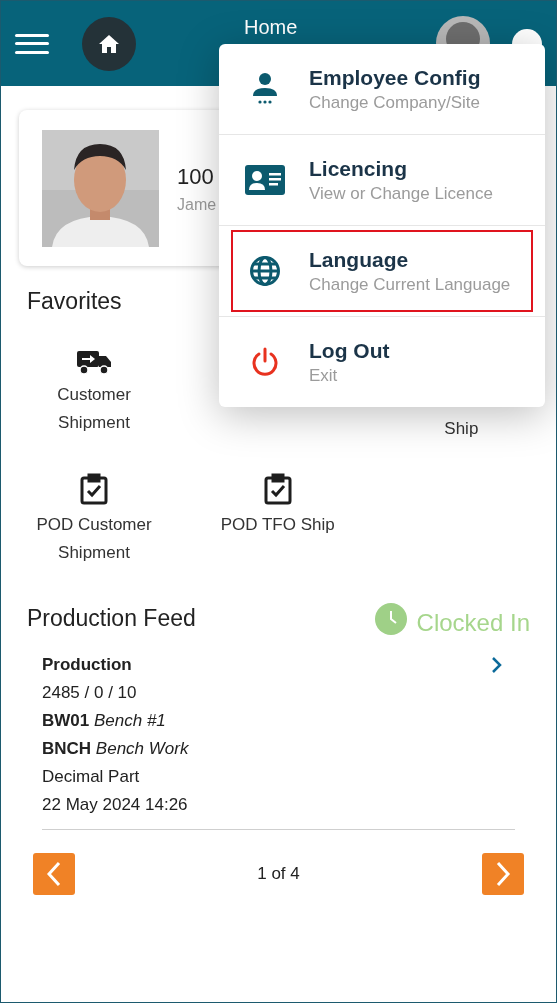 The width and height of the screenshot is (557, 1003). What do you see at coordinates (382, 89) in the screenshot?
I see `menu-item: Employee Config Change Company/Site` at bounding box center [382, 89].